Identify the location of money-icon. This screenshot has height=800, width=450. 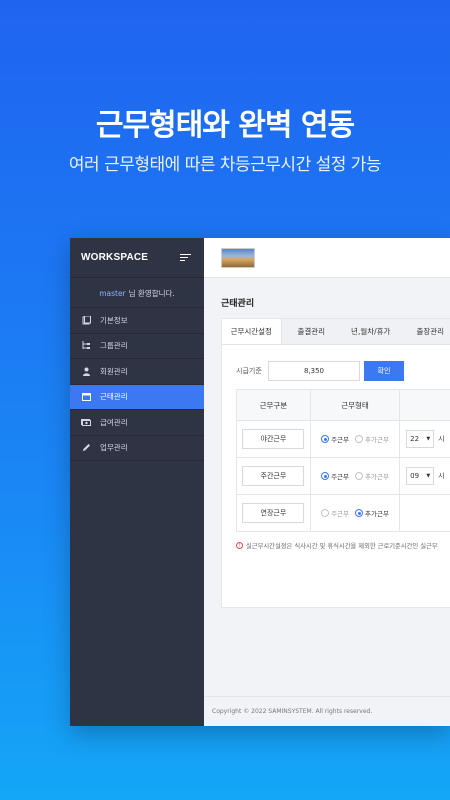
(86, 422).